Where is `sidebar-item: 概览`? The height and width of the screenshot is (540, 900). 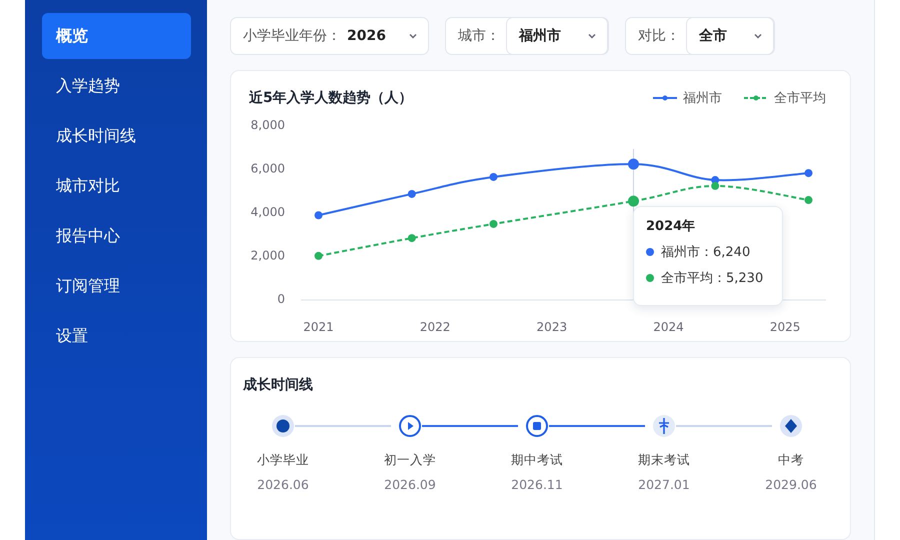 sidebar-item: 概览 is located at coordinates (116, 36).